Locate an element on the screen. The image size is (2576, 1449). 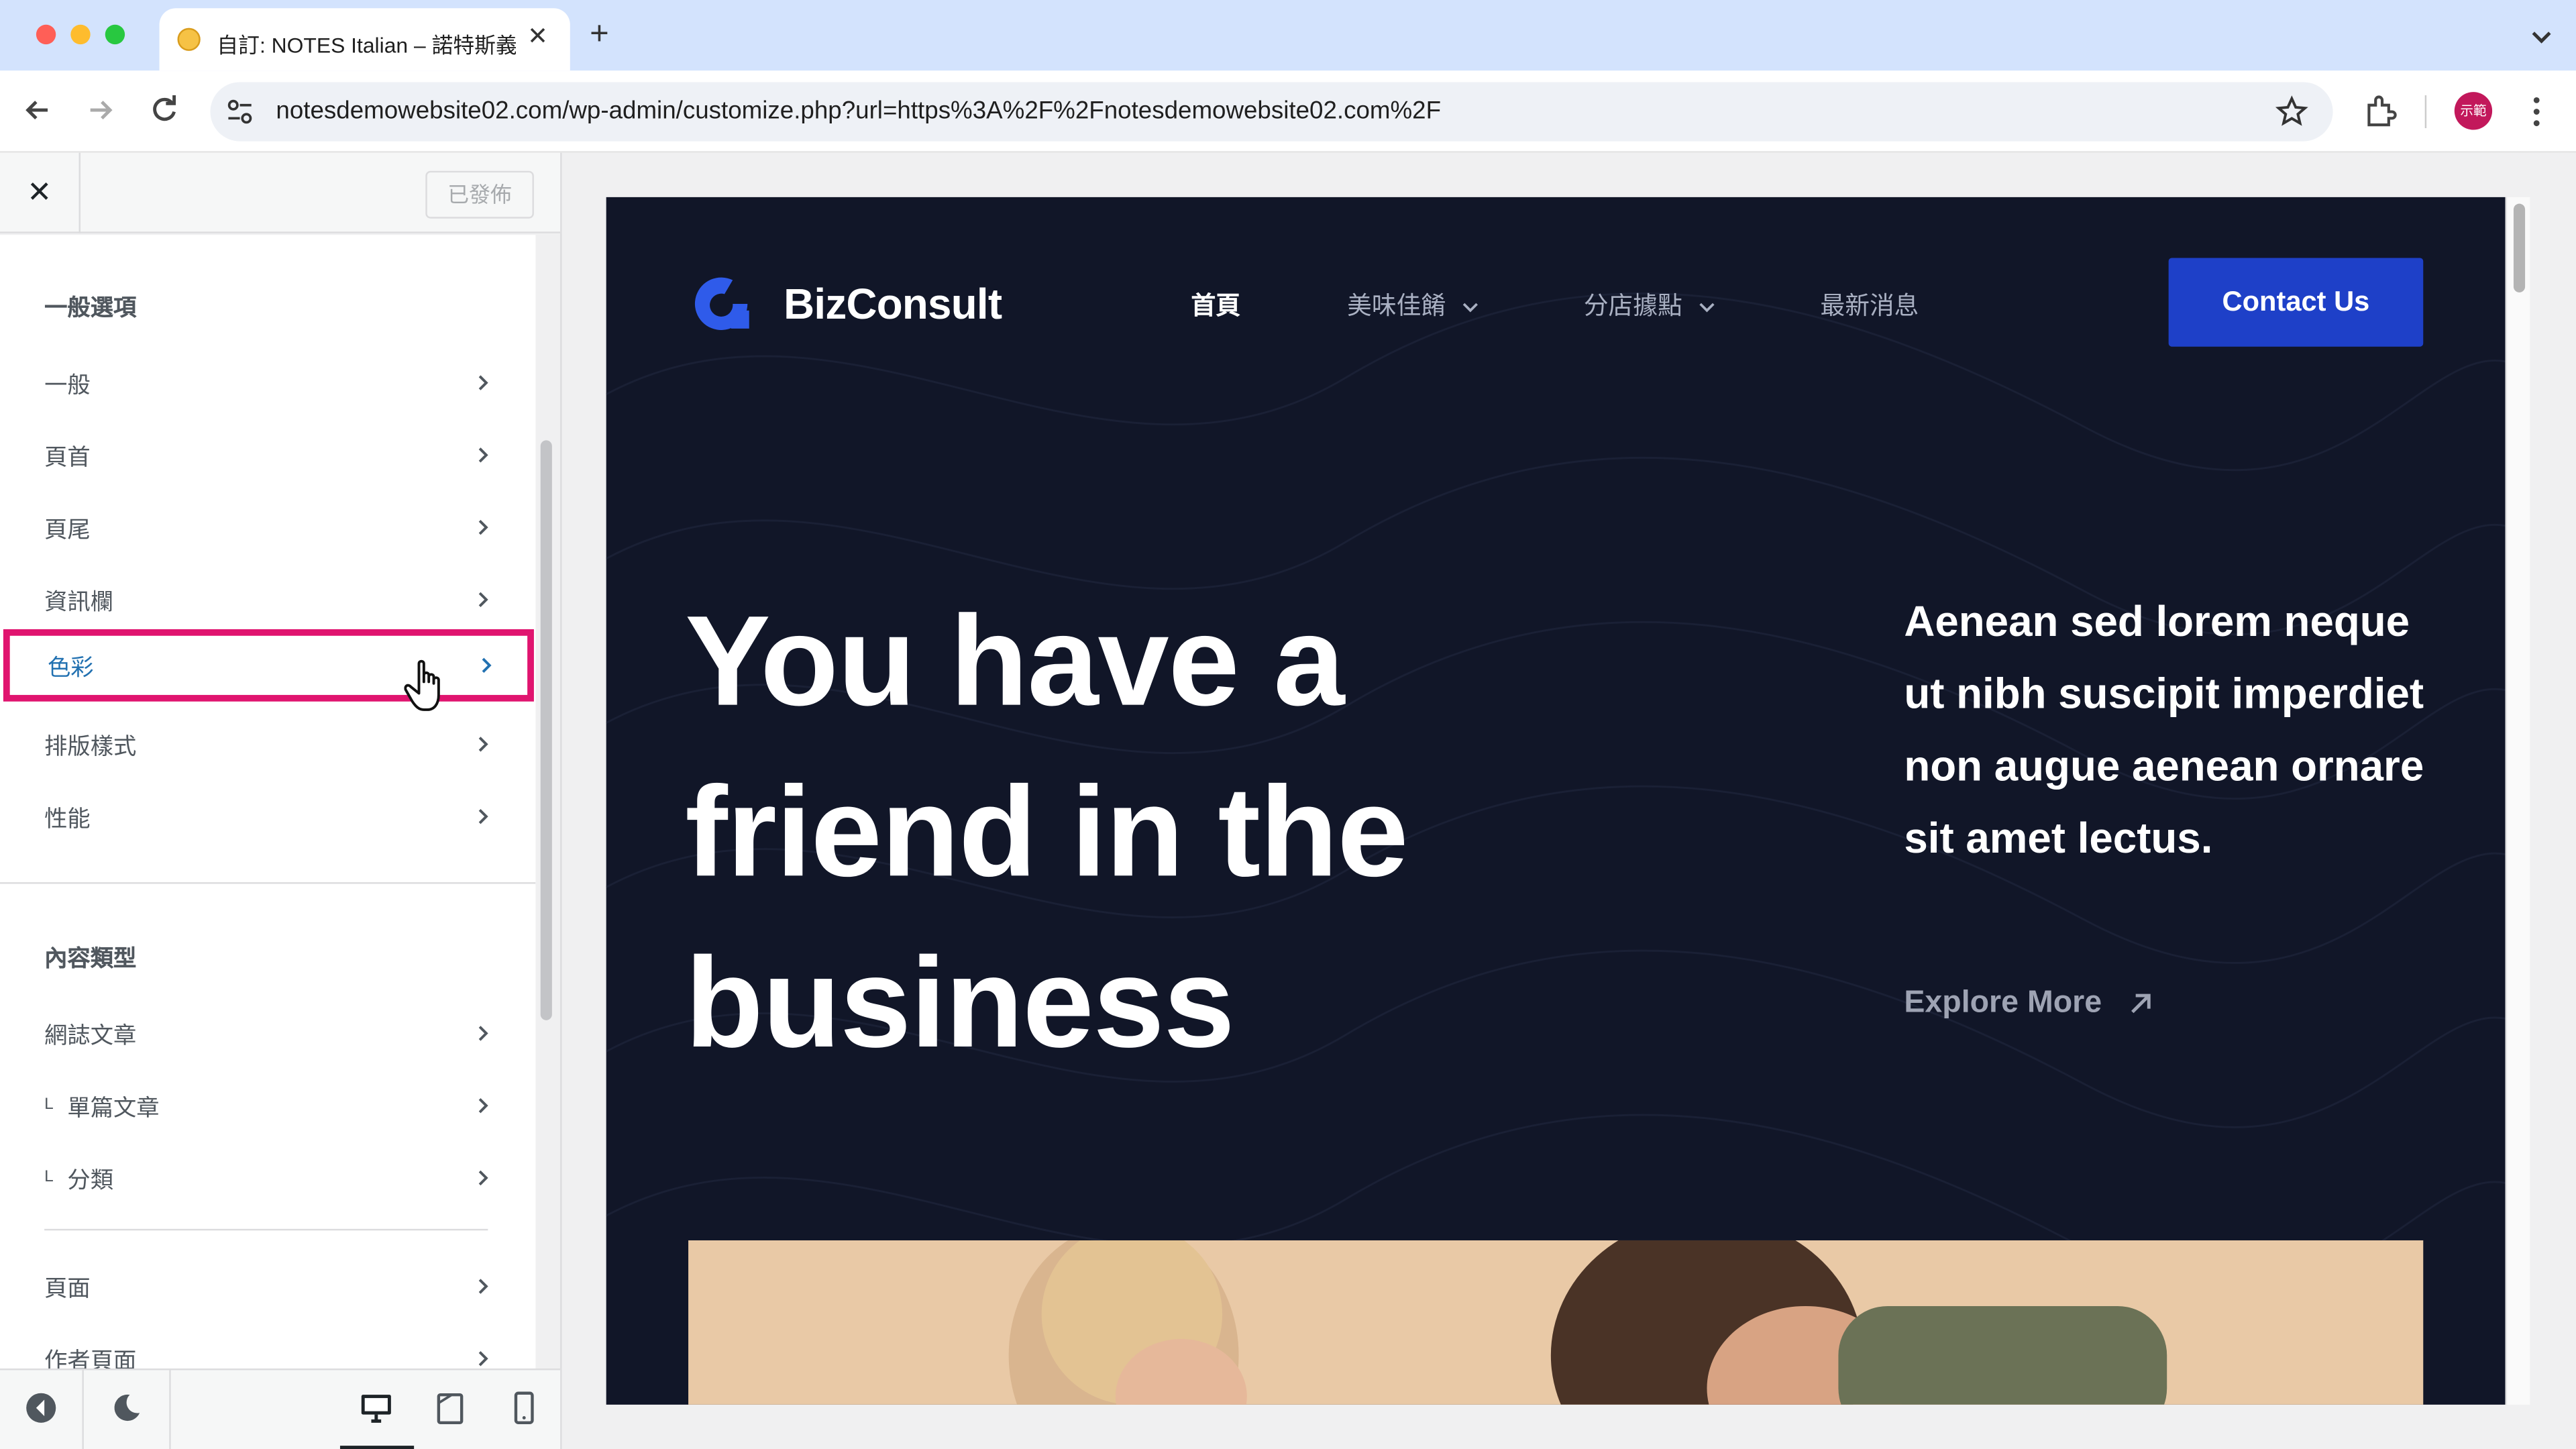
reload-icon is located at coordinates (164, 110).